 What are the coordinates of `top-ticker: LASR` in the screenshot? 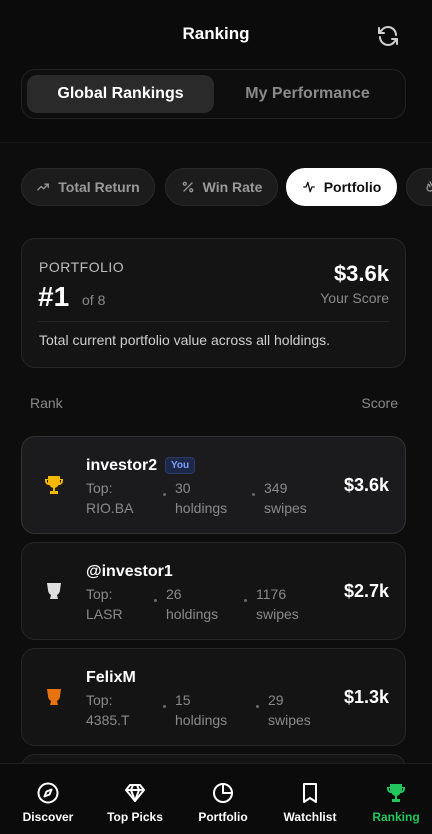 It's located at (104, 614).